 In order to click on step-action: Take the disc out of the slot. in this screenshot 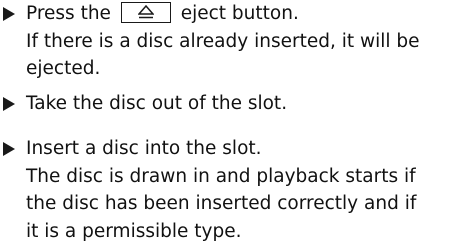, I will do `click(157, 103)`.